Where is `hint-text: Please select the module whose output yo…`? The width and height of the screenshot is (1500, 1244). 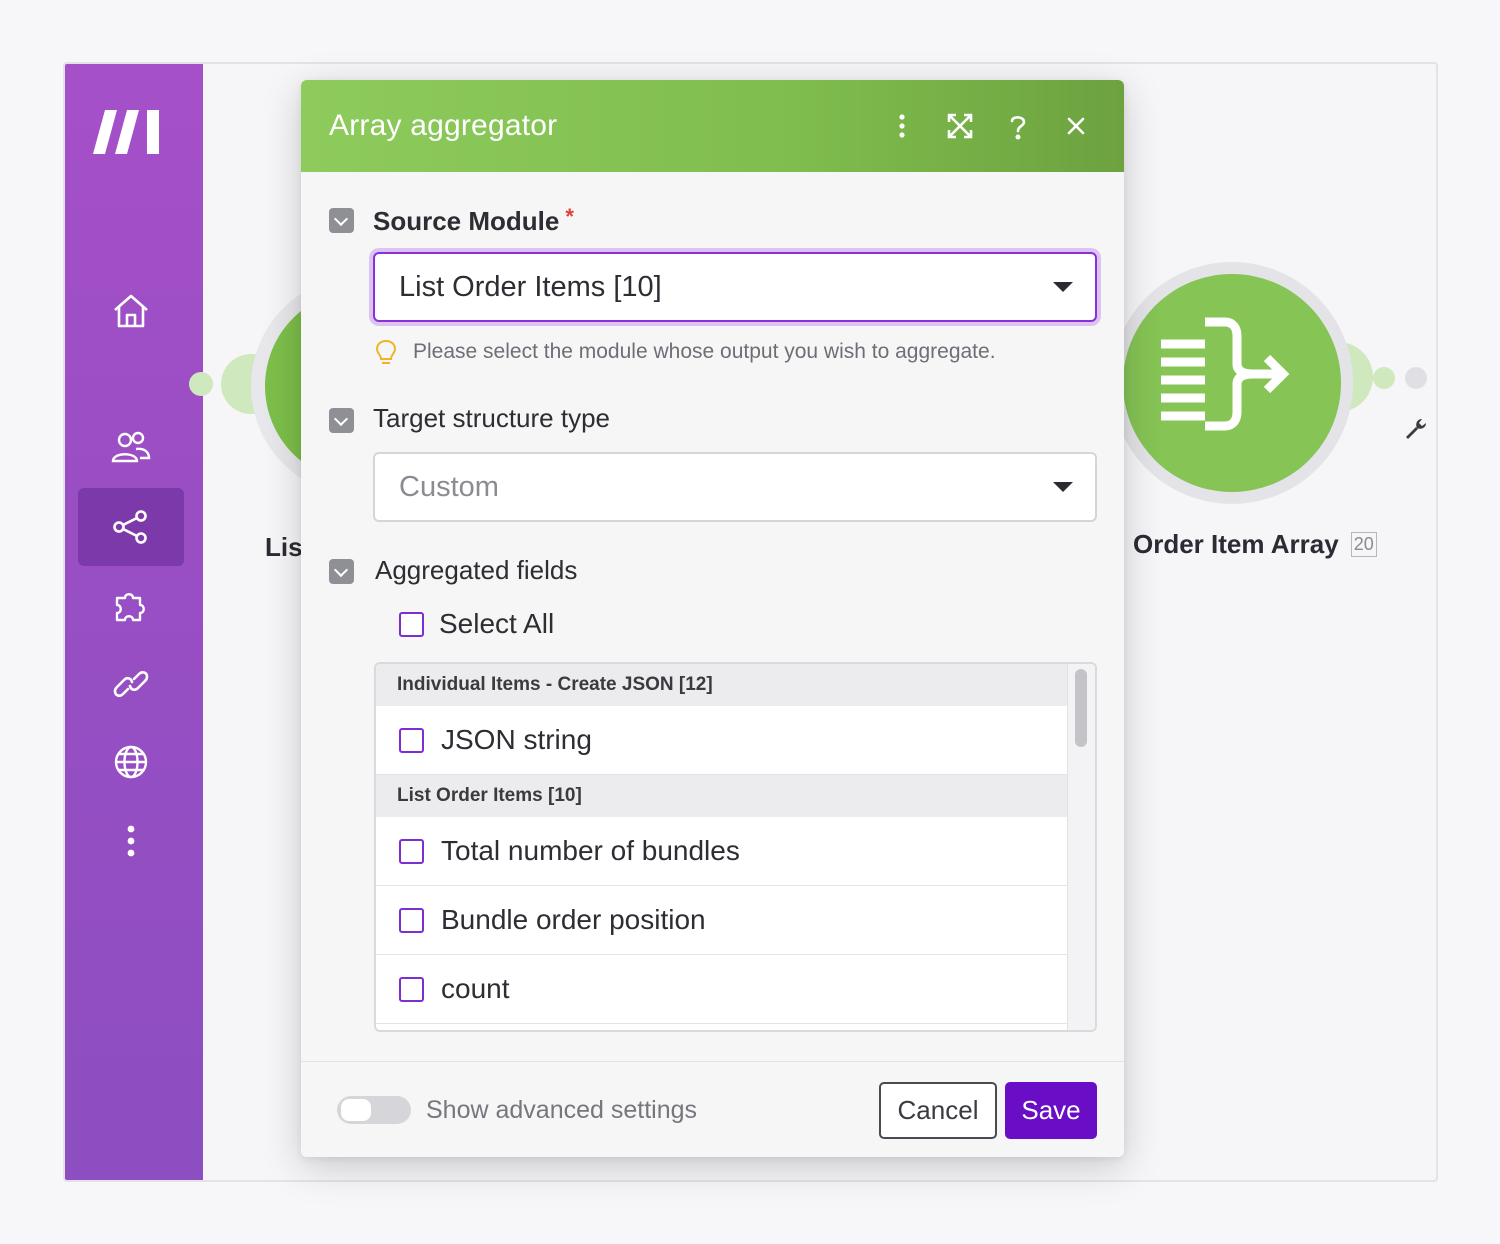
hint-text: Please select the module whose output yo… is located at coordinates (704, 351).